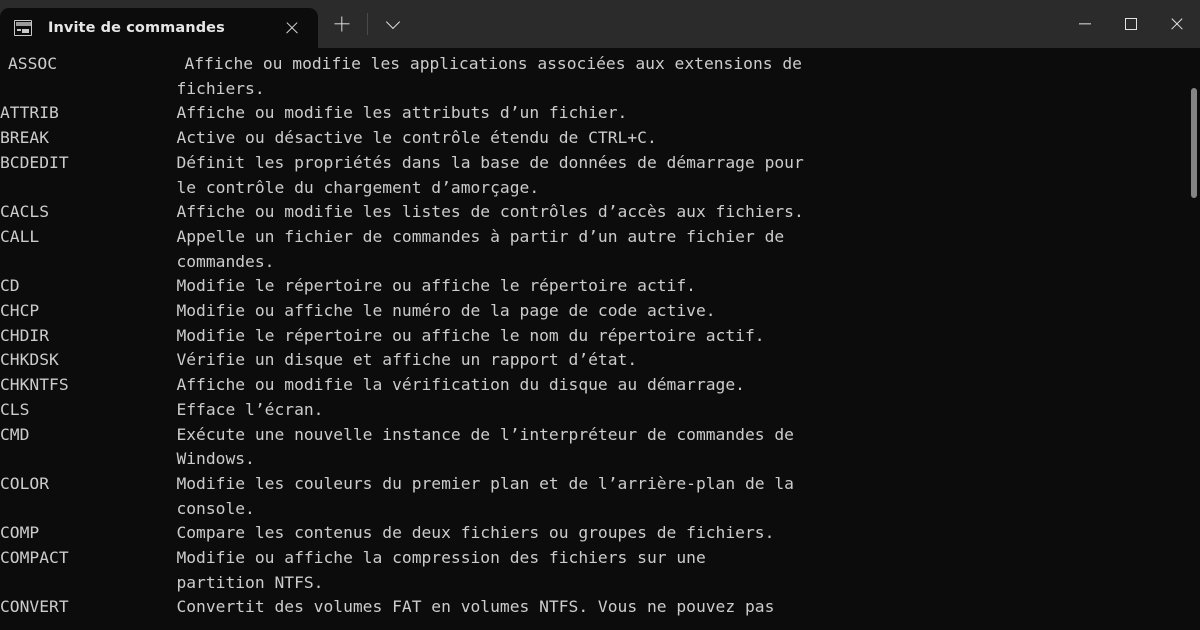 This screenshot has width=1200, height=630. I want to click on maximize-icon, so click(1131, 24).